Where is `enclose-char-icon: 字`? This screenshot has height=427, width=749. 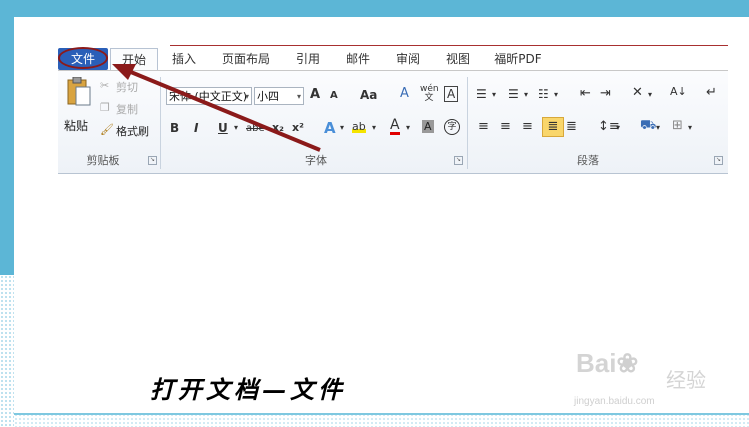 enclose-char-icon: 字 is located at coordinates (452, 127).